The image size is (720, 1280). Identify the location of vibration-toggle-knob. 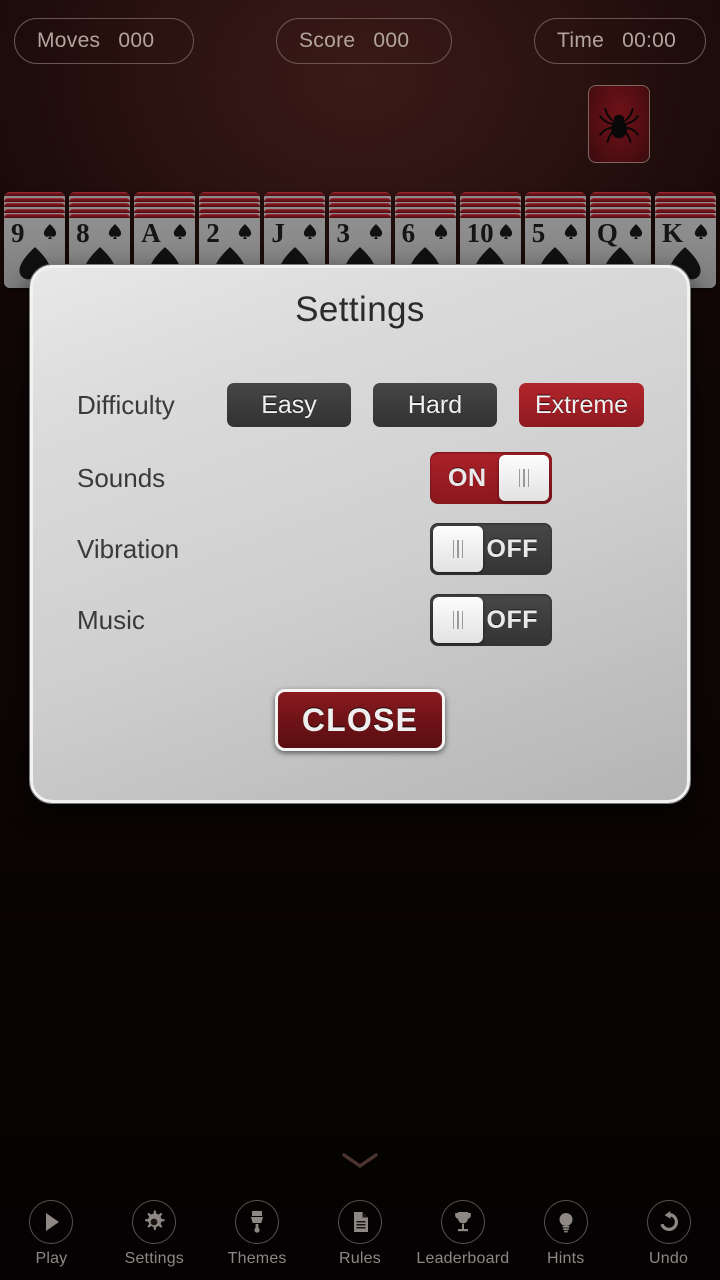
(458, 549).